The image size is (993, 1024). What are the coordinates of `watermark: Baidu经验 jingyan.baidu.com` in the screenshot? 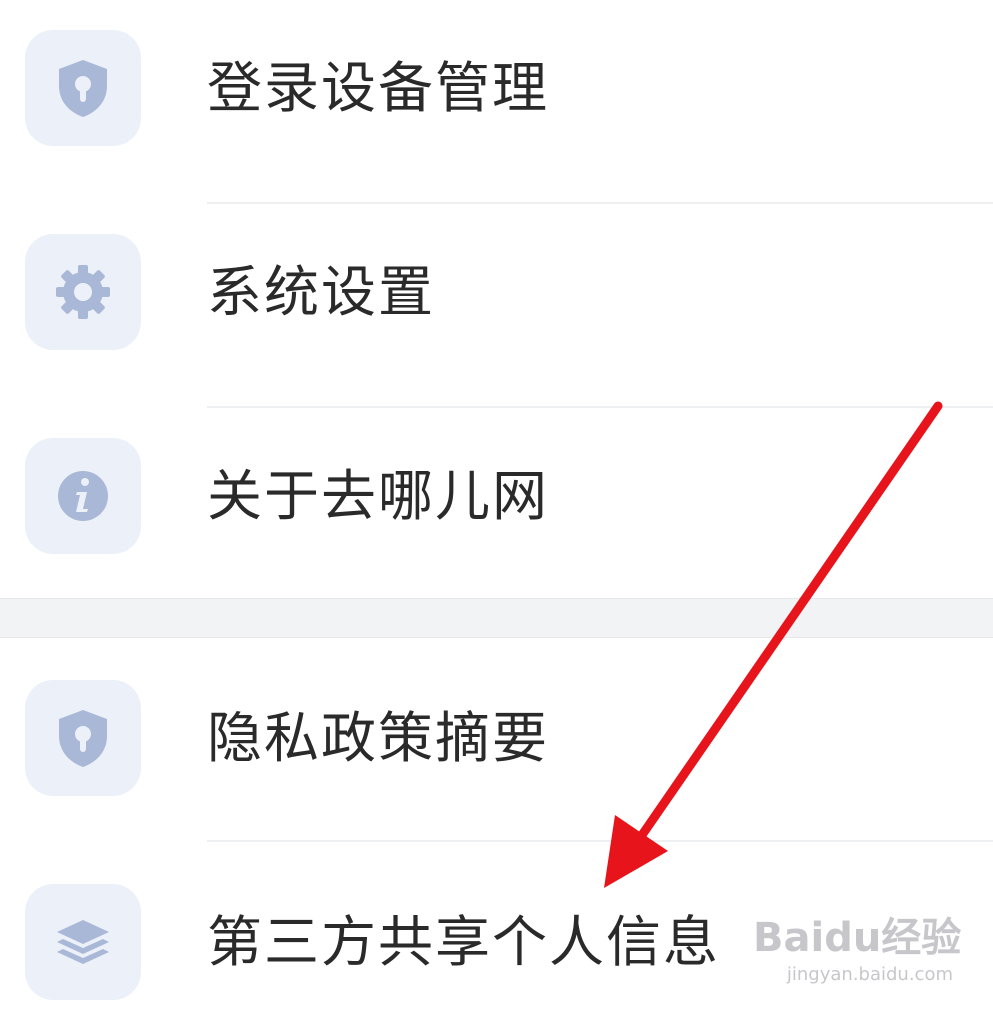 It's located at (857, 962).